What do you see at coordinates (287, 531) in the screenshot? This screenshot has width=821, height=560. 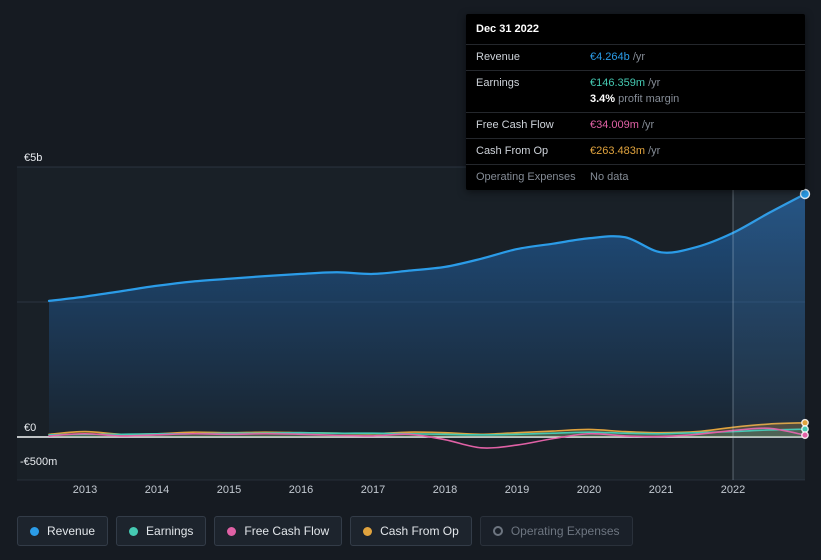 I see `legend-label: Free Cash Flow` at bounding box center [287, 531].